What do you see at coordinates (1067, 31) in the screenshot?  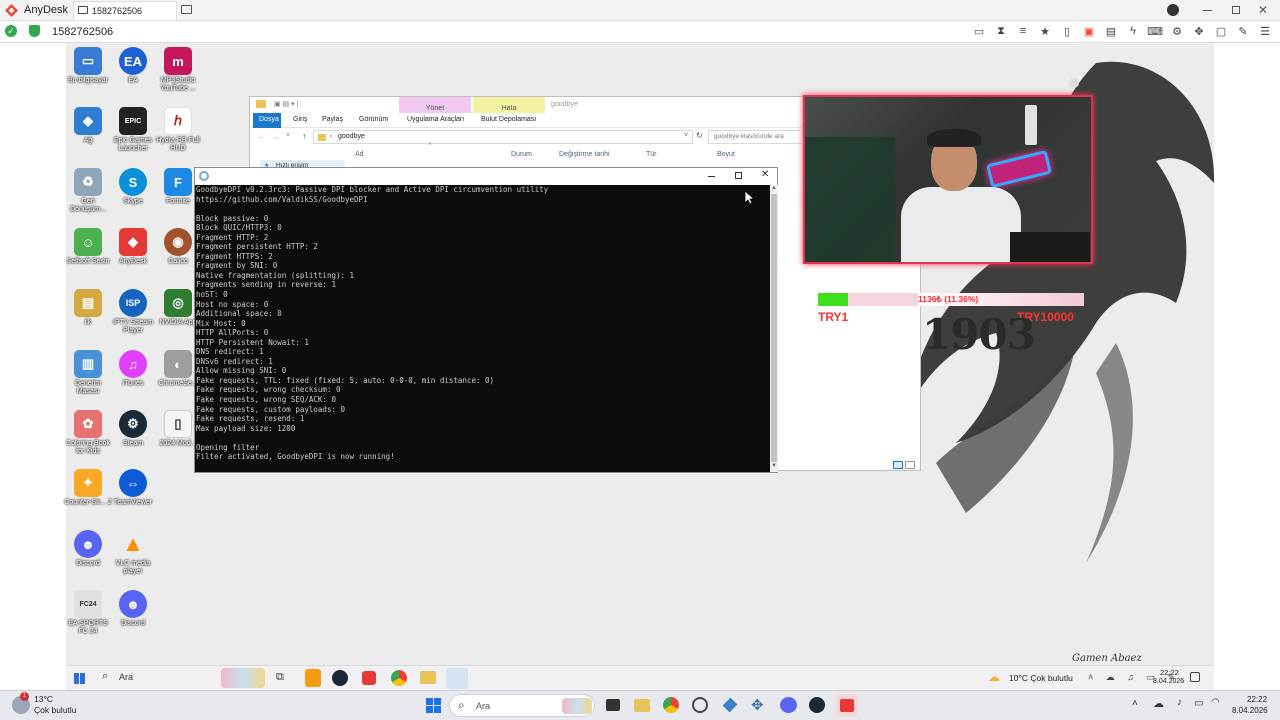 I see `file-icon: ▯` at bounding box center [1067, 31].